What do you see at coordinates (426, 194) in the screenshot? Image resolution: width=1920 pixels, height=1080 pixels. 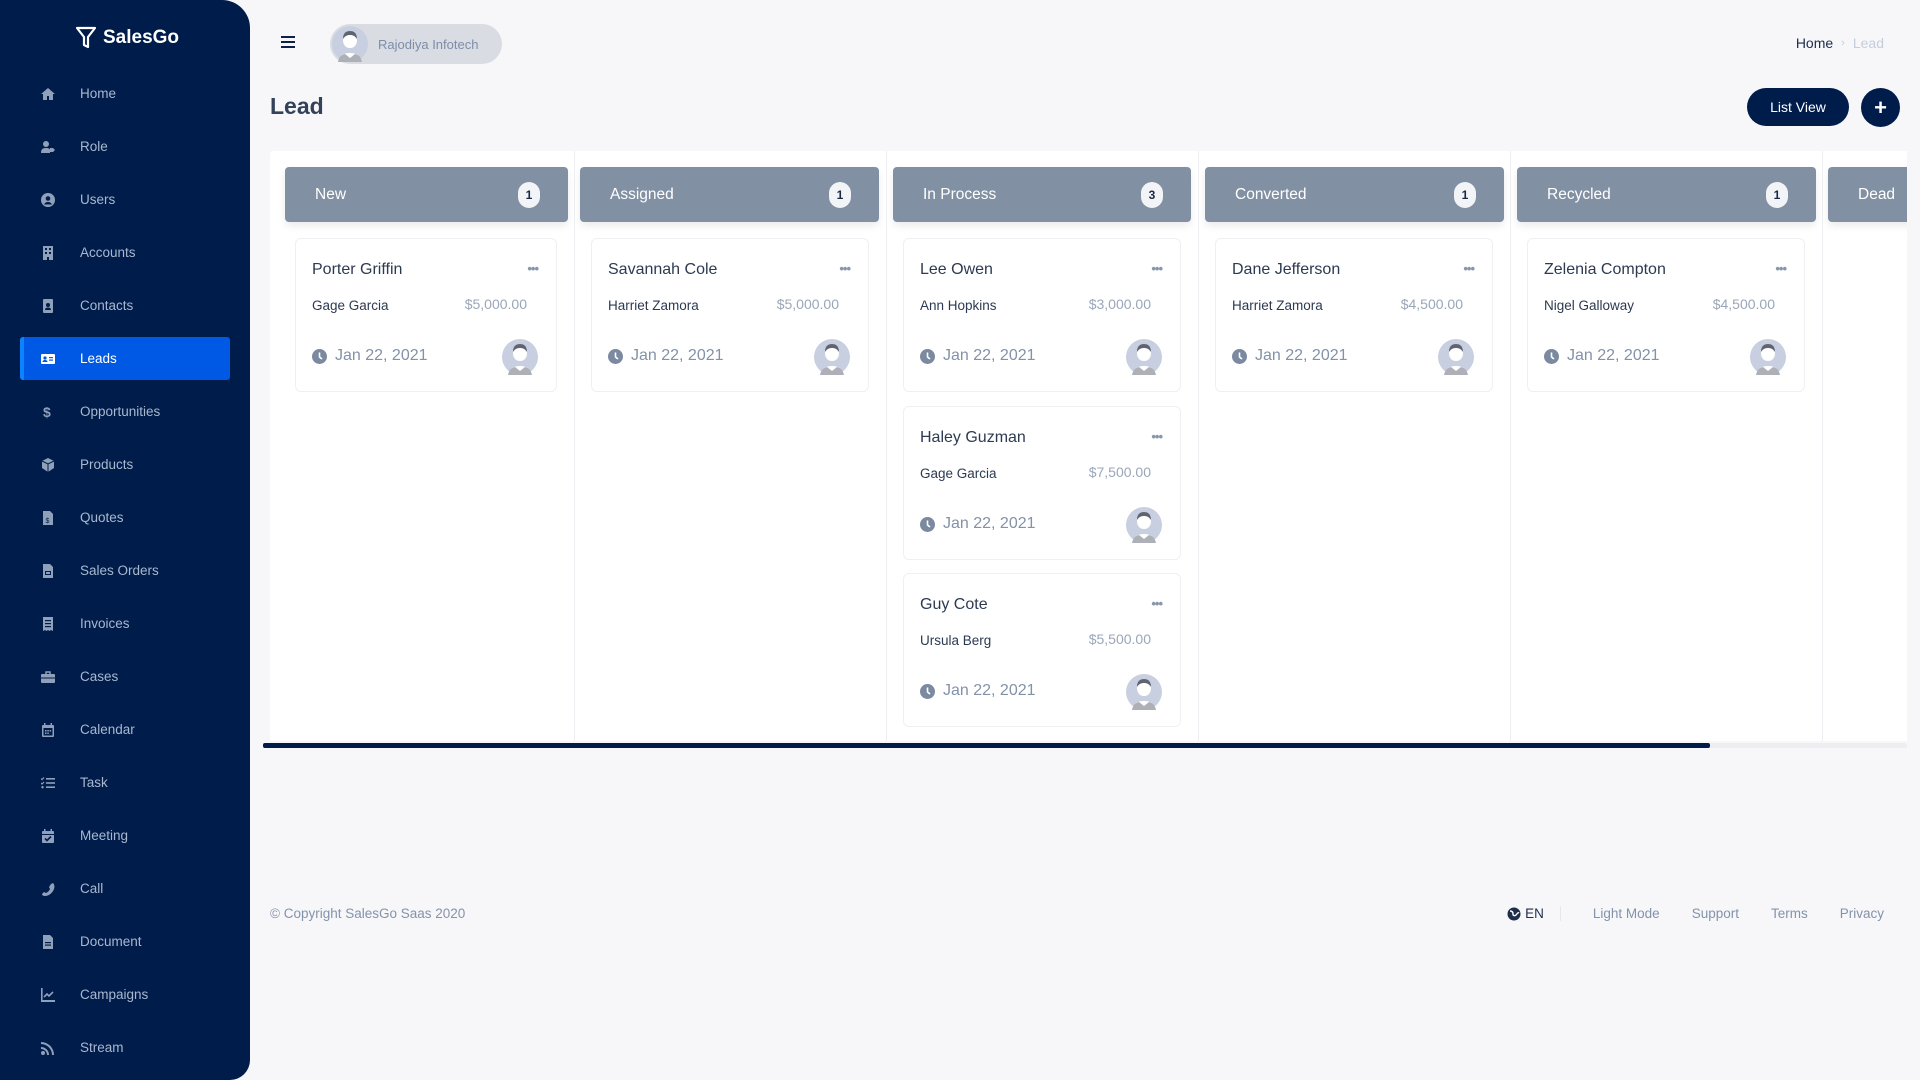 I see `column-header-new: New 1` at bounding box center [426, 194].